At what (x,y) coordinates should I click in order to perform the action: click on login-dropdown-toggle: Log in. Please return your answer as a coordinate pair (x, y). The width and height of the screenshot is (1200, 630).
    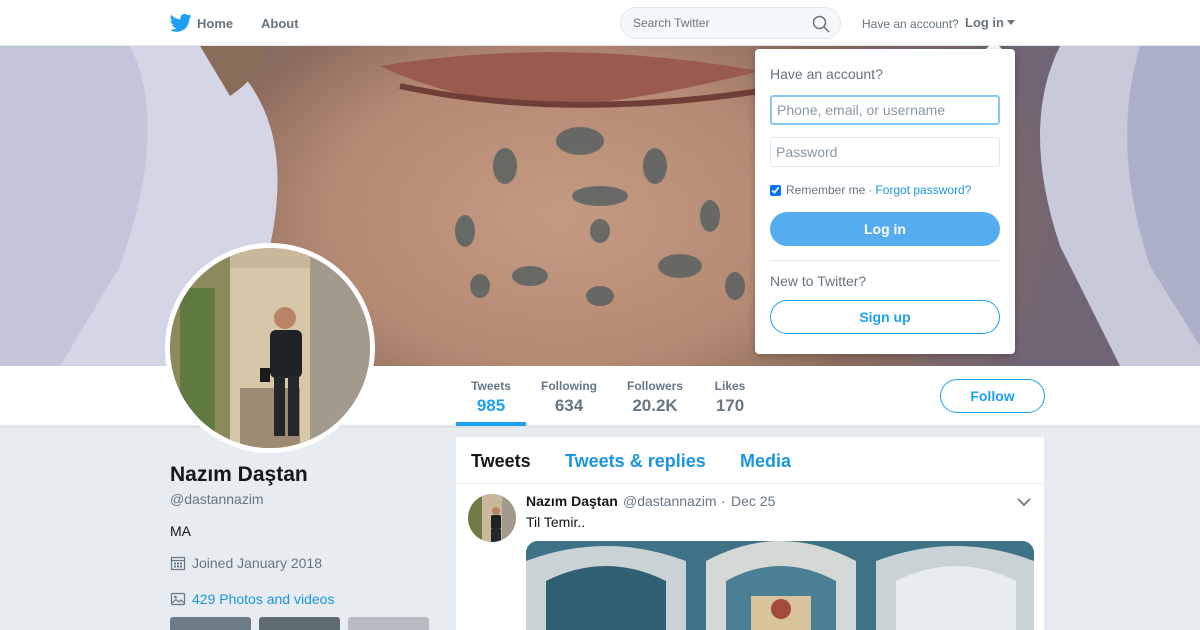
    Looking at the image, I should click on (990, 22).